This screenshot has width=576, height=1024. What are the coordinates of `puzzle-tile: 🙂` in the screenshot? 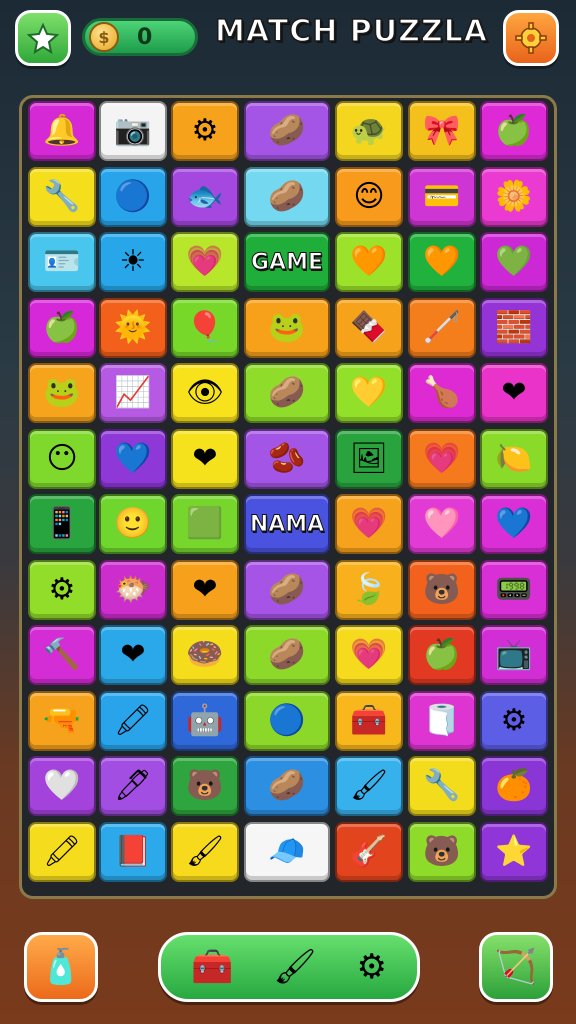 It's located at (133, 524).